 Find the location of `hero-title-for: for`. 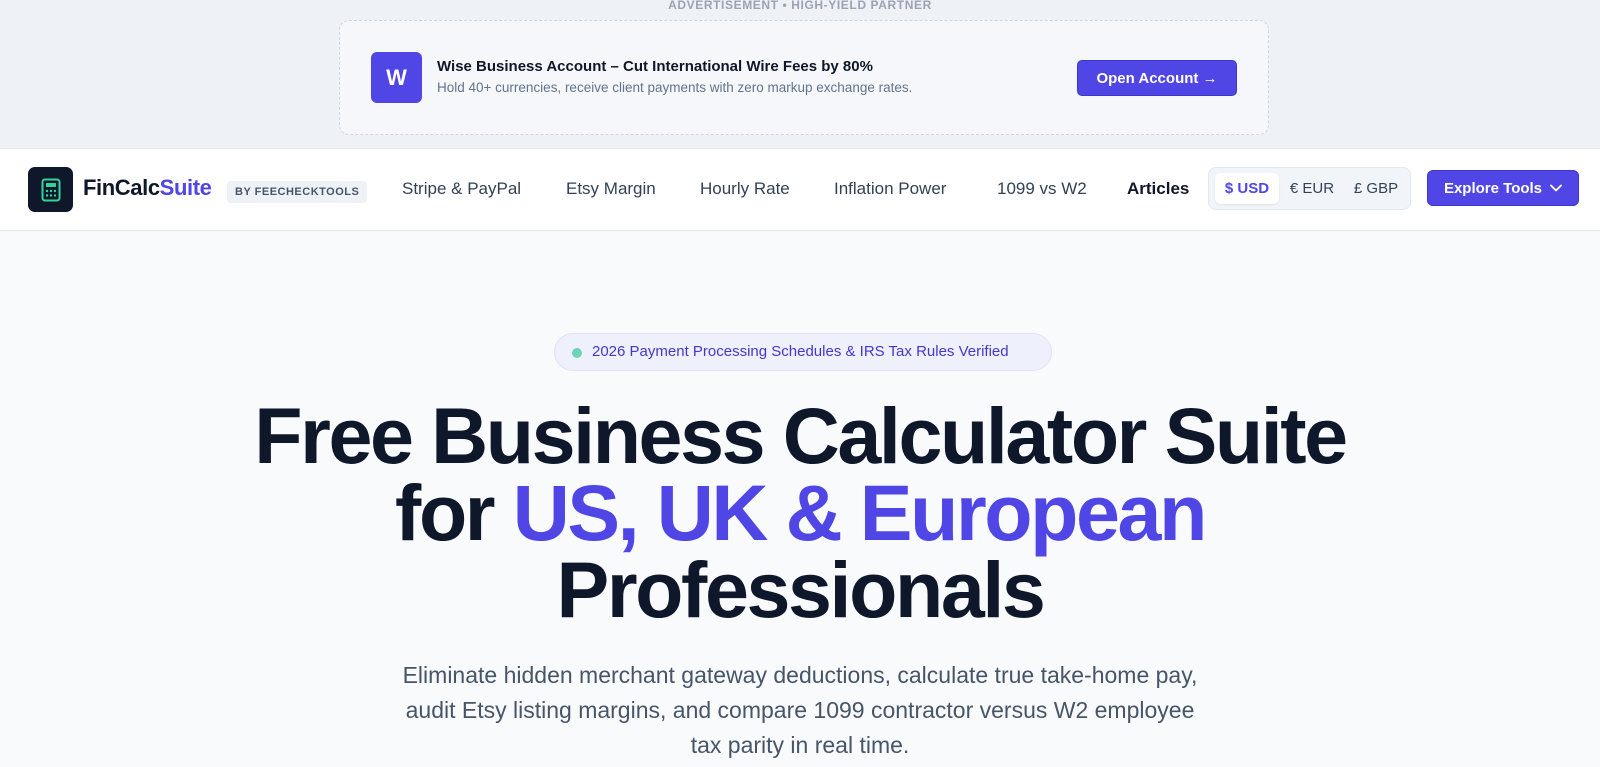

hero-title-for: for is located at coordinates (454, 512).